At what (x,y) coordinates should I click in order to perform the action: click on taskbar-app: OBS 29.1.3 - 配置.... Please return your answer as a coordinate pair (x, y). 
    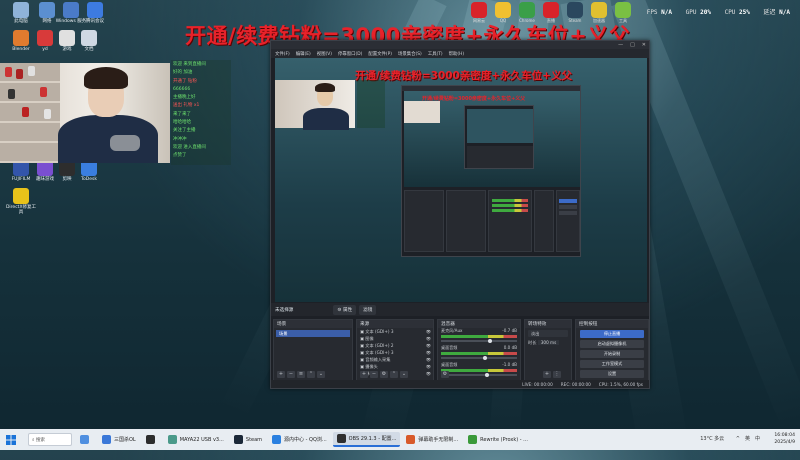
    Looking at the image, I should click on (366, 439).